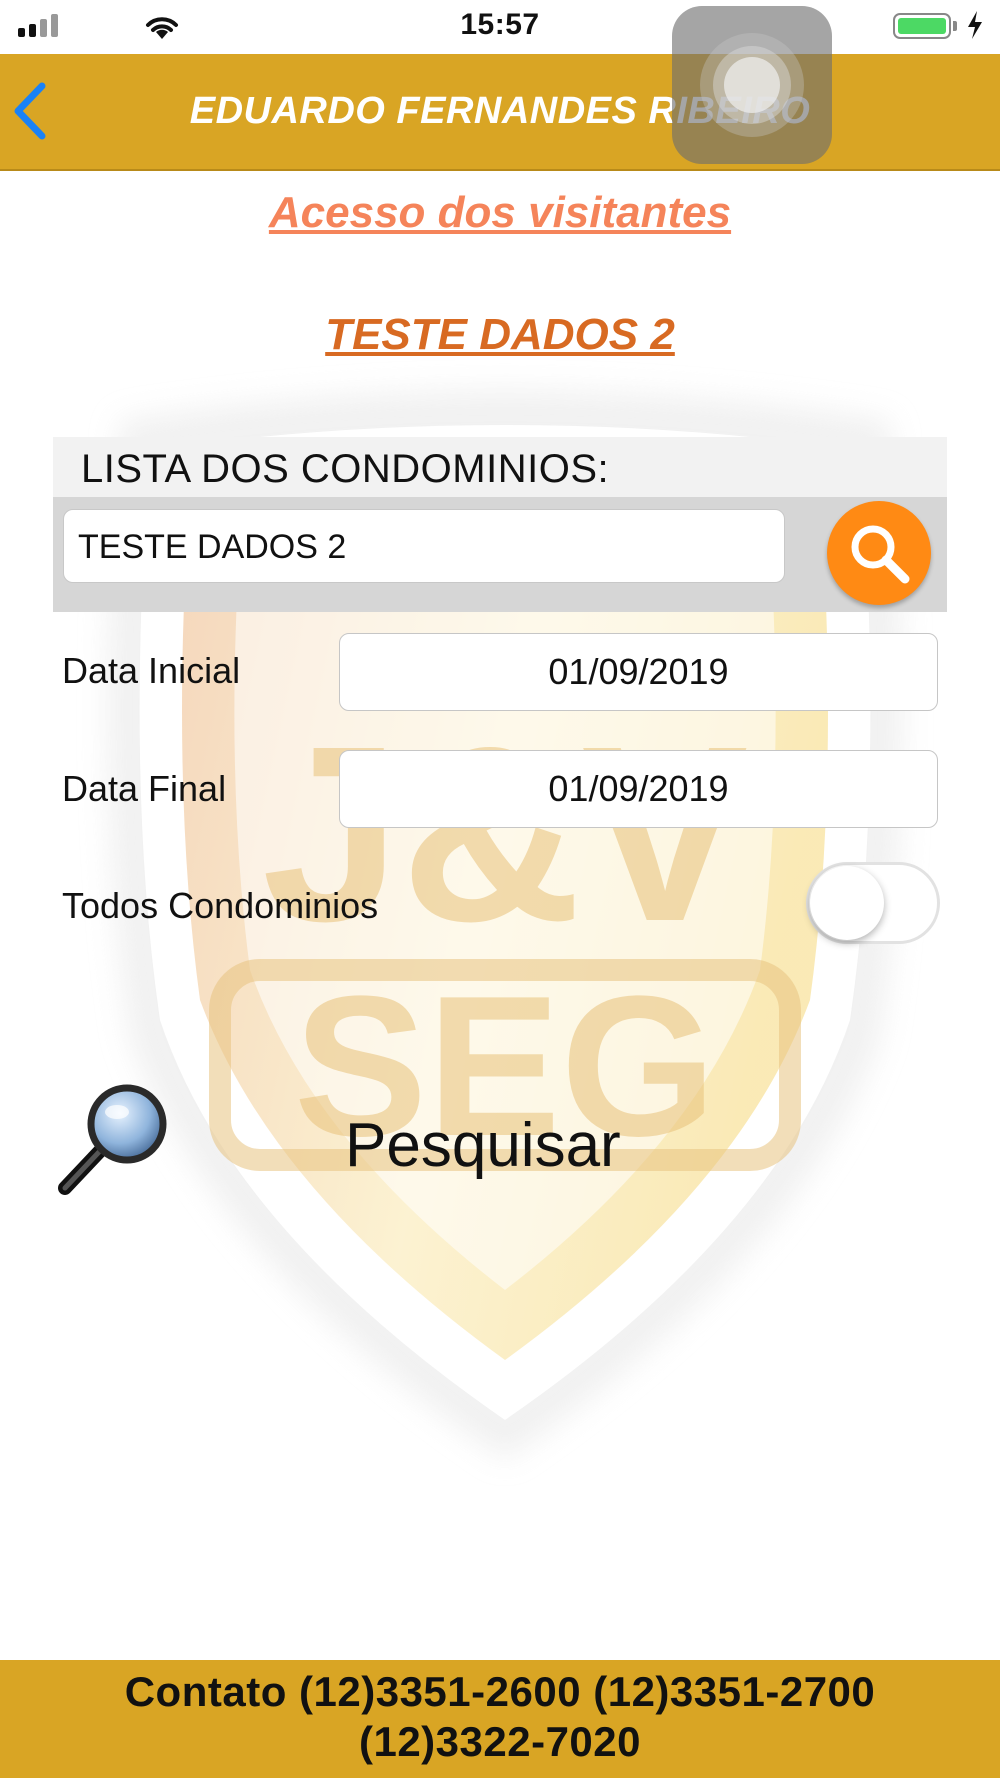  I want to click on end-date-label: Data Final, so click(144, 788).